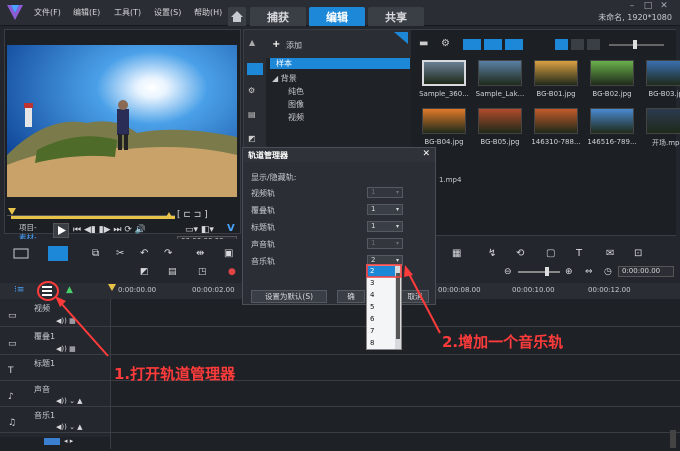  Describe the element at coordinates (384, 271) in the screenshot. I see `highlight-box` at that location.